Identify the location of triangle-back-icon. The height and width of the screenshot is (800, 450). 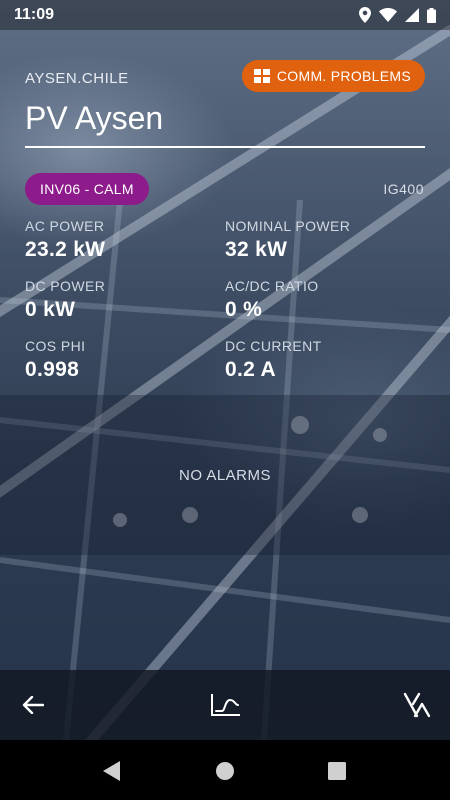
(111, 771).